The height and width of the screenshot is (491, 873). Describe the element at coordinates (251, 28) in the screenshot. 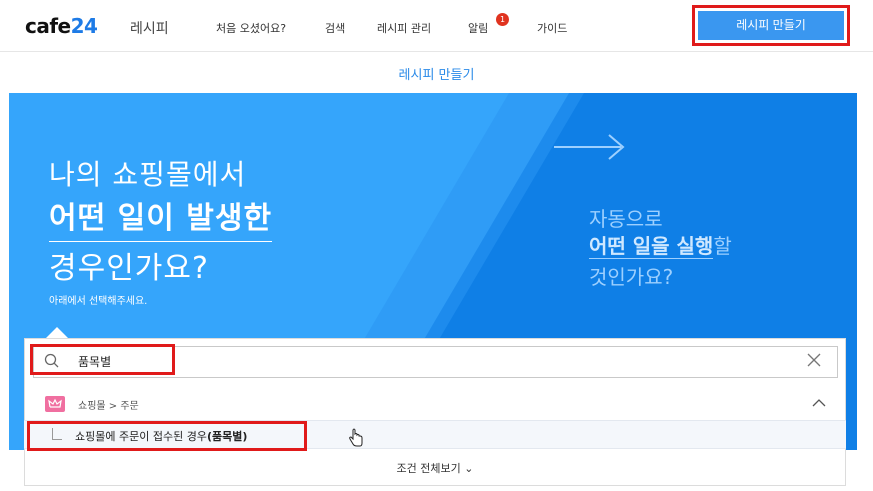

I see `nav-first-visit: 처음 오셨어요?` at that location.